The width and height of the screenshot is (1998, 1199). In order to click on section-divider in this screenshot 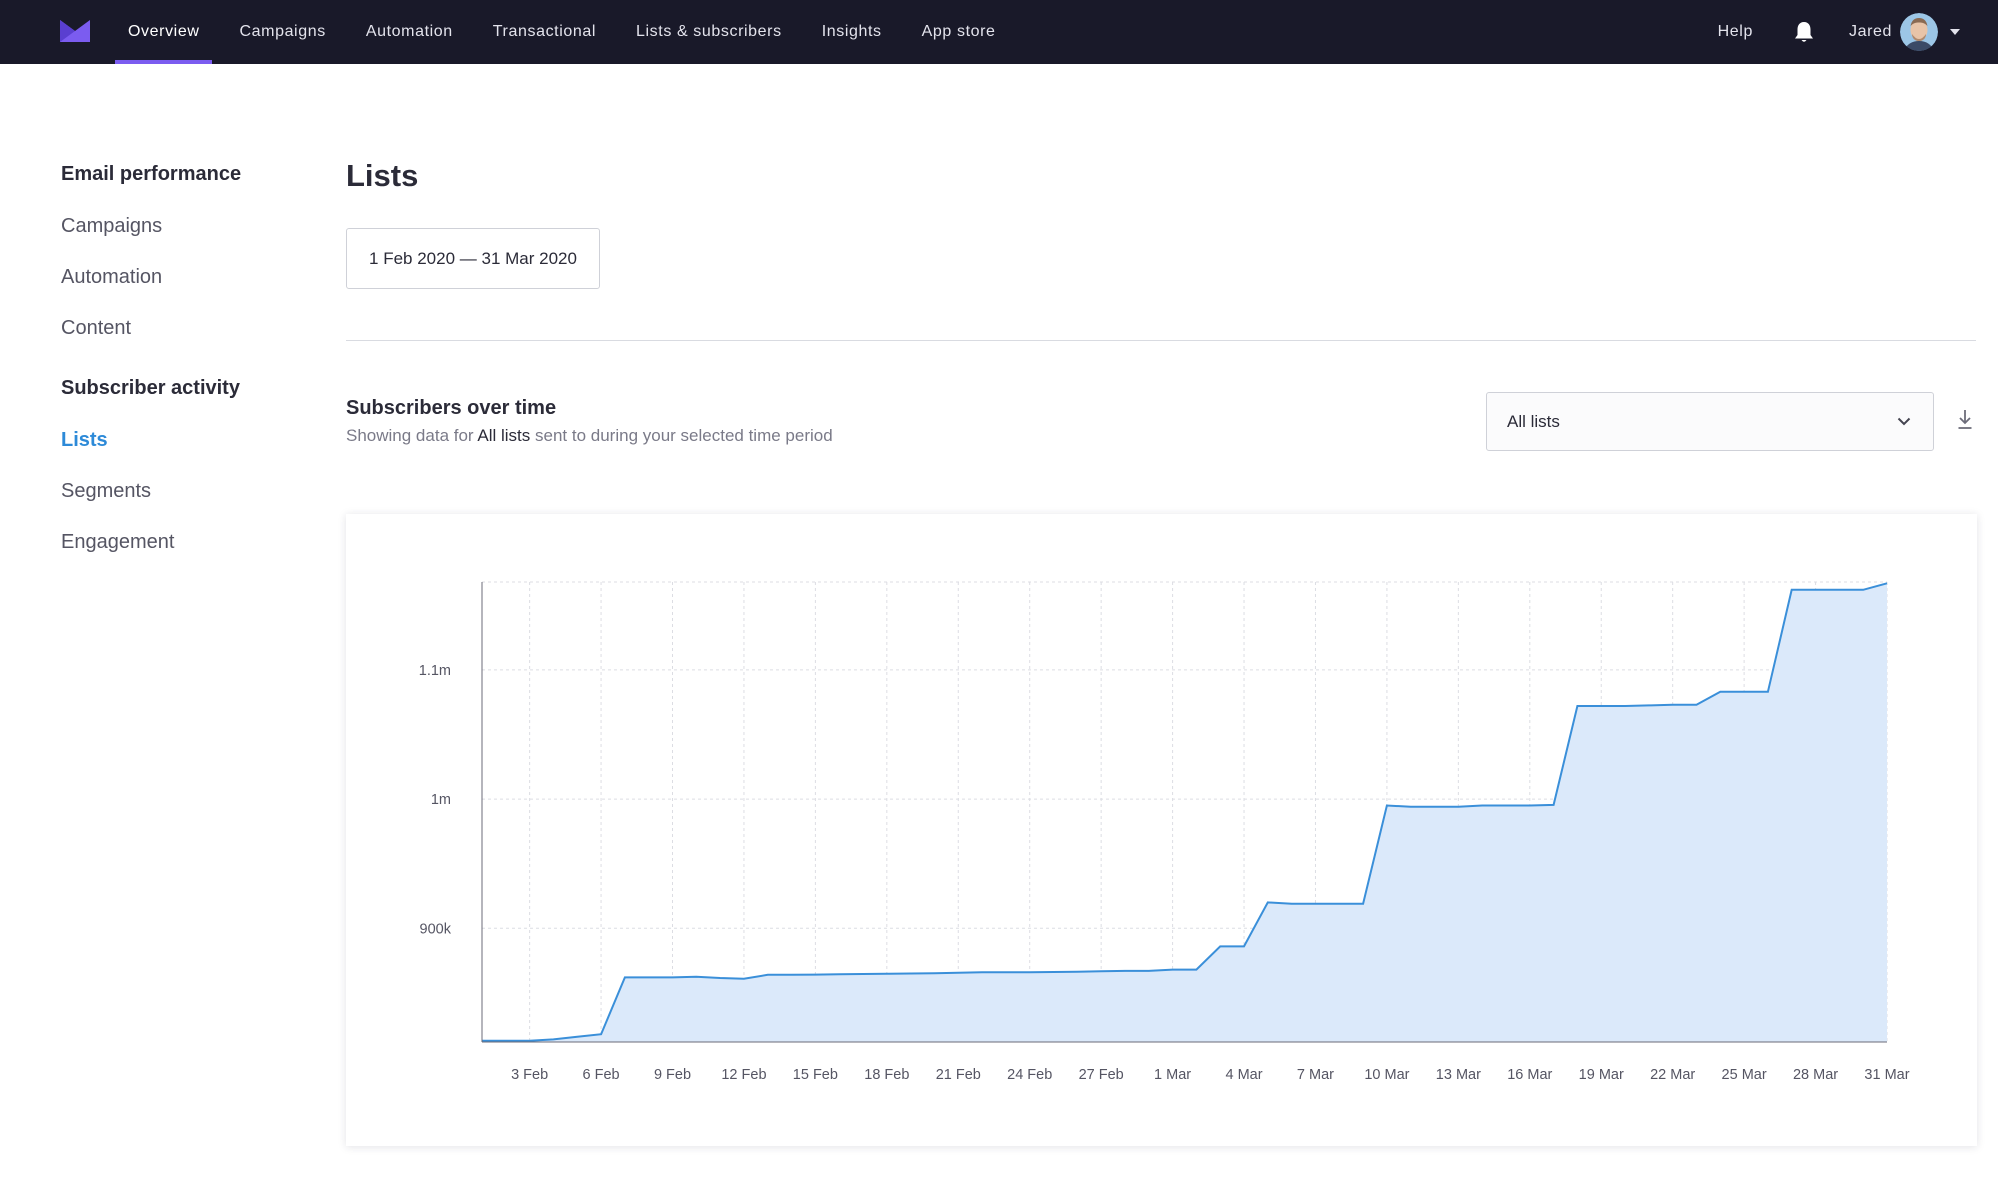, I will do `click(1161, 340)`.